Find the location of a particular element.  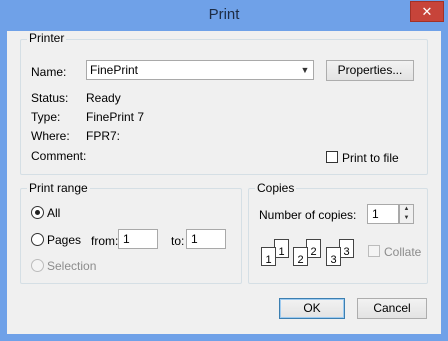

title-bar: Print ✕ is located at coordinates (224, 15).